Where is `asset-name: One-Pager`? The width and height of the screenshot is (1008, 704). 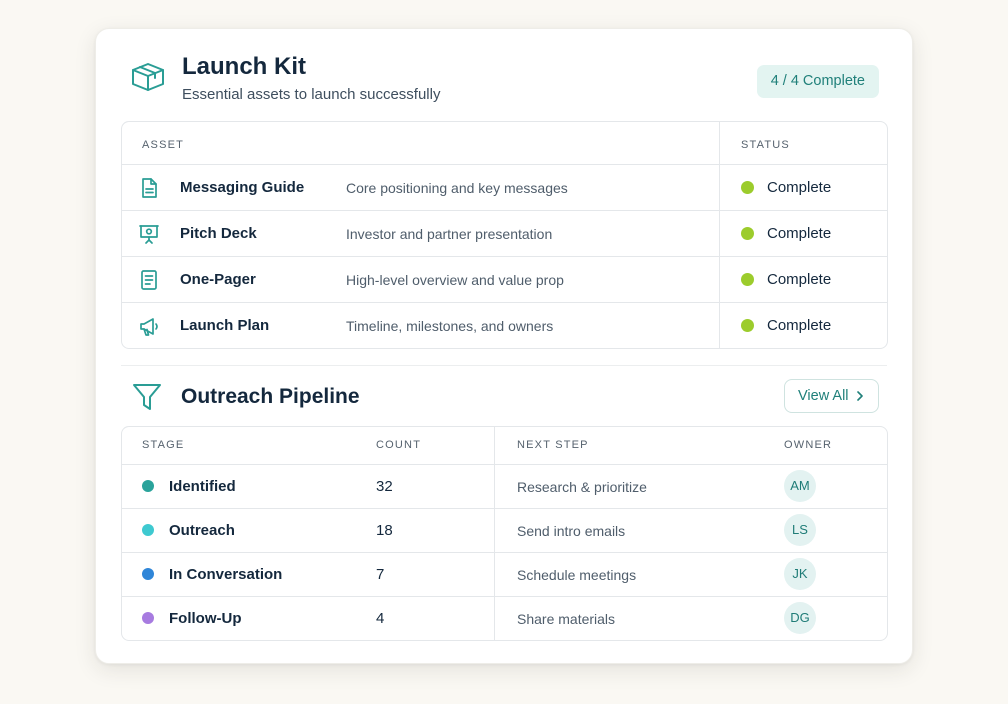 asset-name: One-Pager is located at coordinates (218, 279).